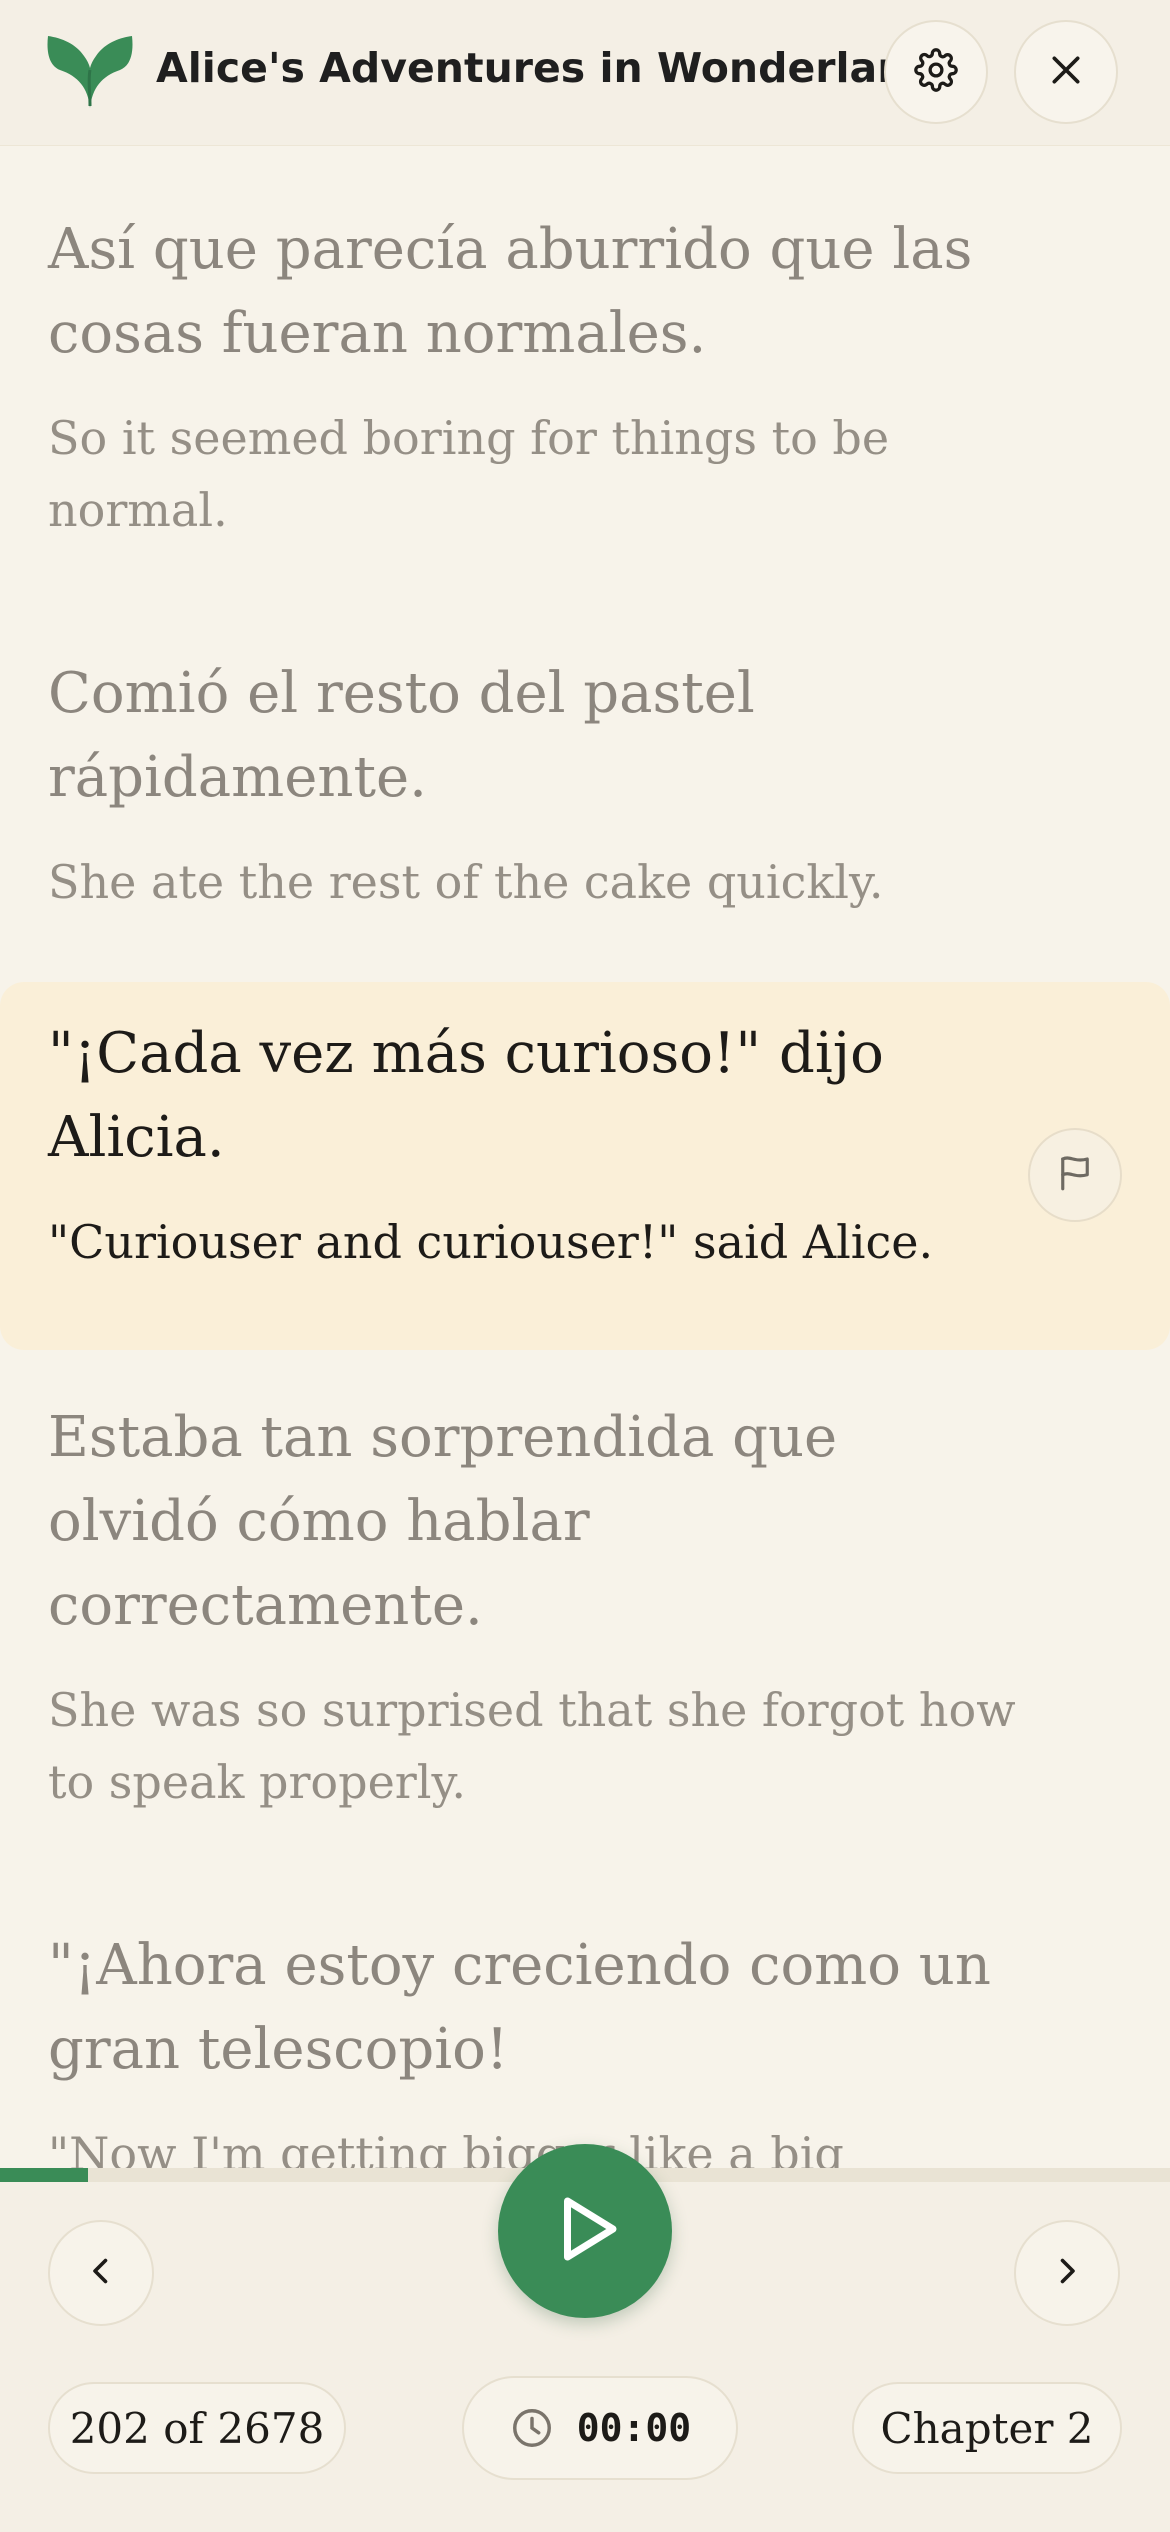 This screenshot has height=2532, width=1170. Describe the element at coordinates (634, 2428) in the screenshot. I see `timer-text: 00:00` at that location.